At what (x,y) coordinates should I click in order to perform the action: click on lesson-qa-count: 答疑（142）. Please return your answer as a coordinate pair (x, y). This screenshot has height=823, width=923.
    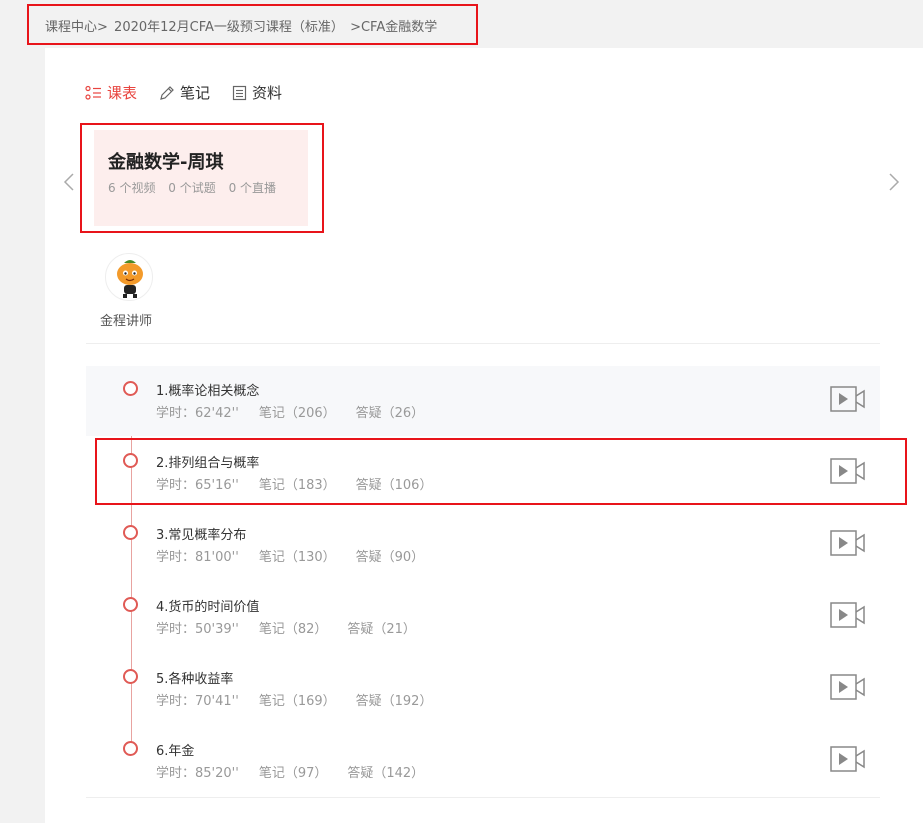
    Looking at the image, I should click on (386, 773).